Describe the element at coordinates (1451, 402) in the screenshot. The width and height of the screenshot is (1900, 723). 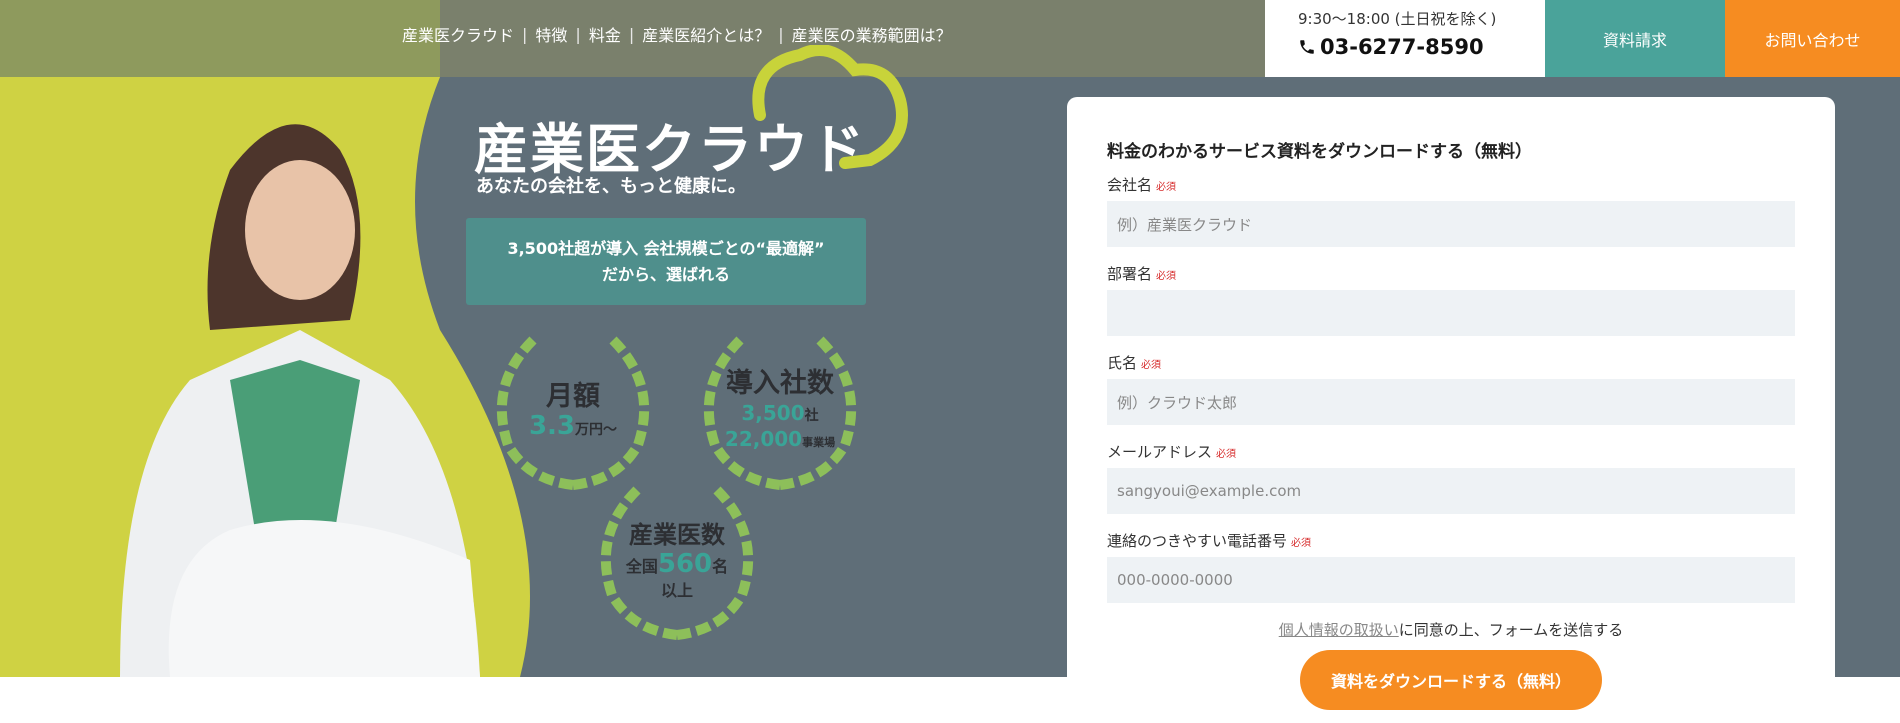
I see `name-input: 例）クラウド太郎` at that location.